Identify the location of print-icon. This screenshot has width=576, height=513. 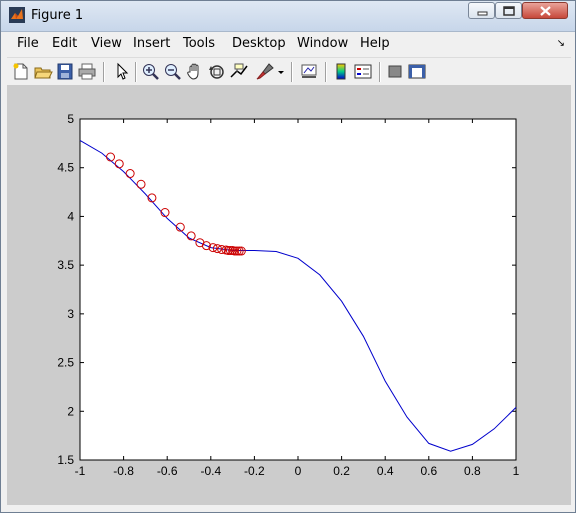
(87, 71).